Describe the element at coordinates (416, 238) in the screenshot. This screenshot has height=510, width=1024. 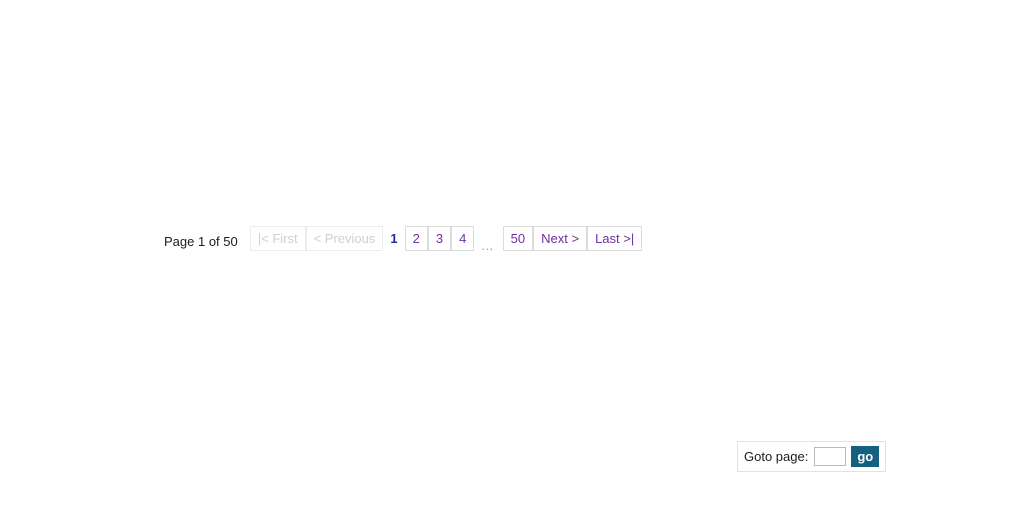
I see `pagination-page-2-button: 2` at that location.